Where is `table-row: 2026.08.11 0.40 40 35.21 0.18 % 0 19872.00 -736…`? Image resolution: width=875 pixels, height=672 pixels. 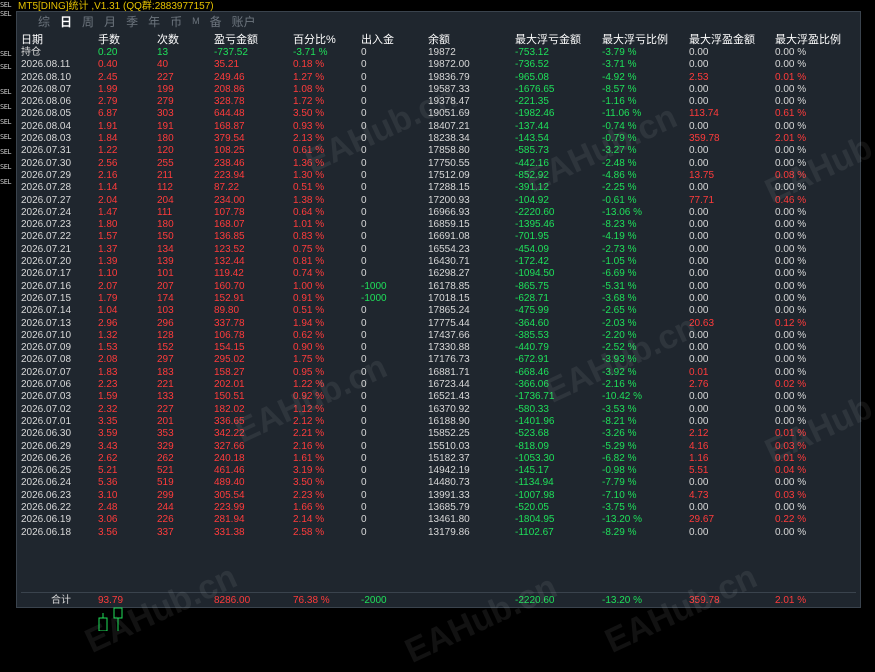 table-row: 2026.08.11 0.40 40 35.21 0.18 % 0 19872.00 -736… is located at coordinates (438, 65).